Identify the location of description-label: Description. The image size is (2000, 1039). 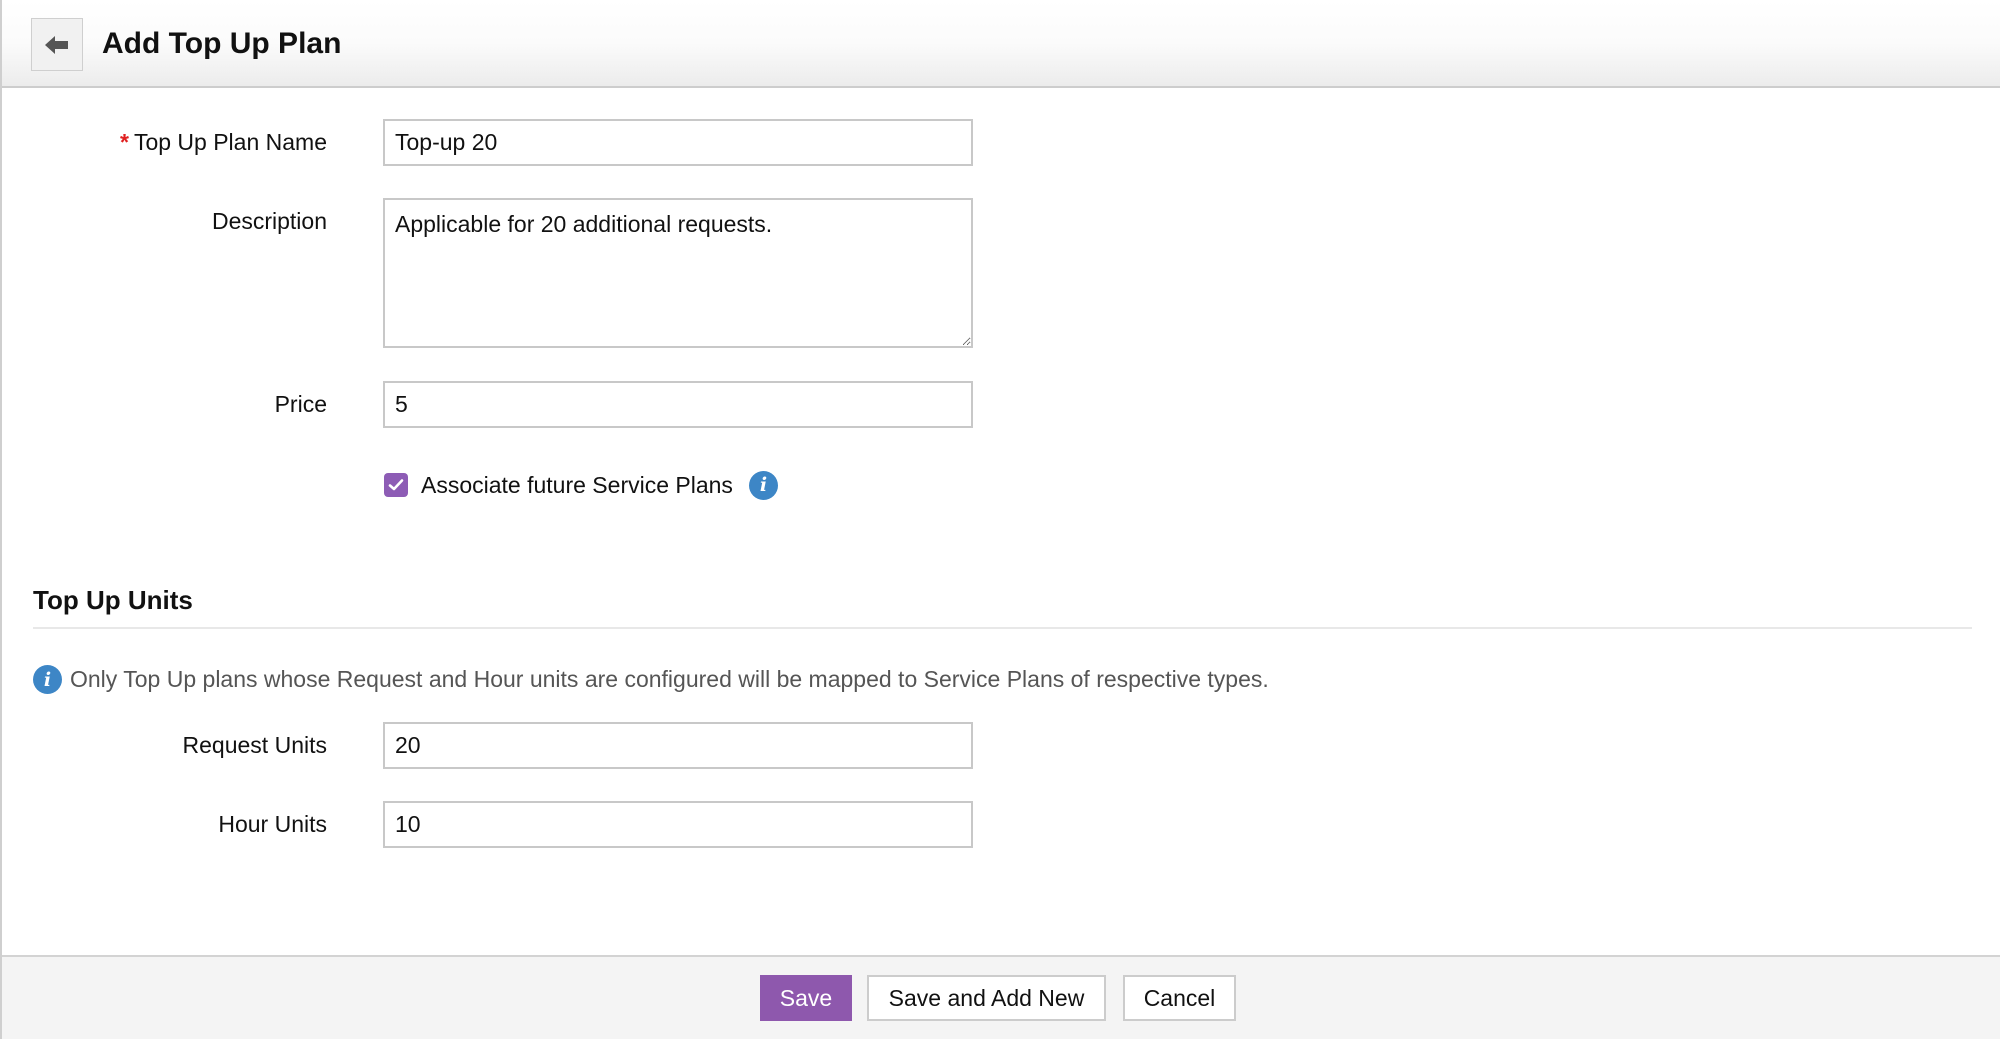
(269, 221).